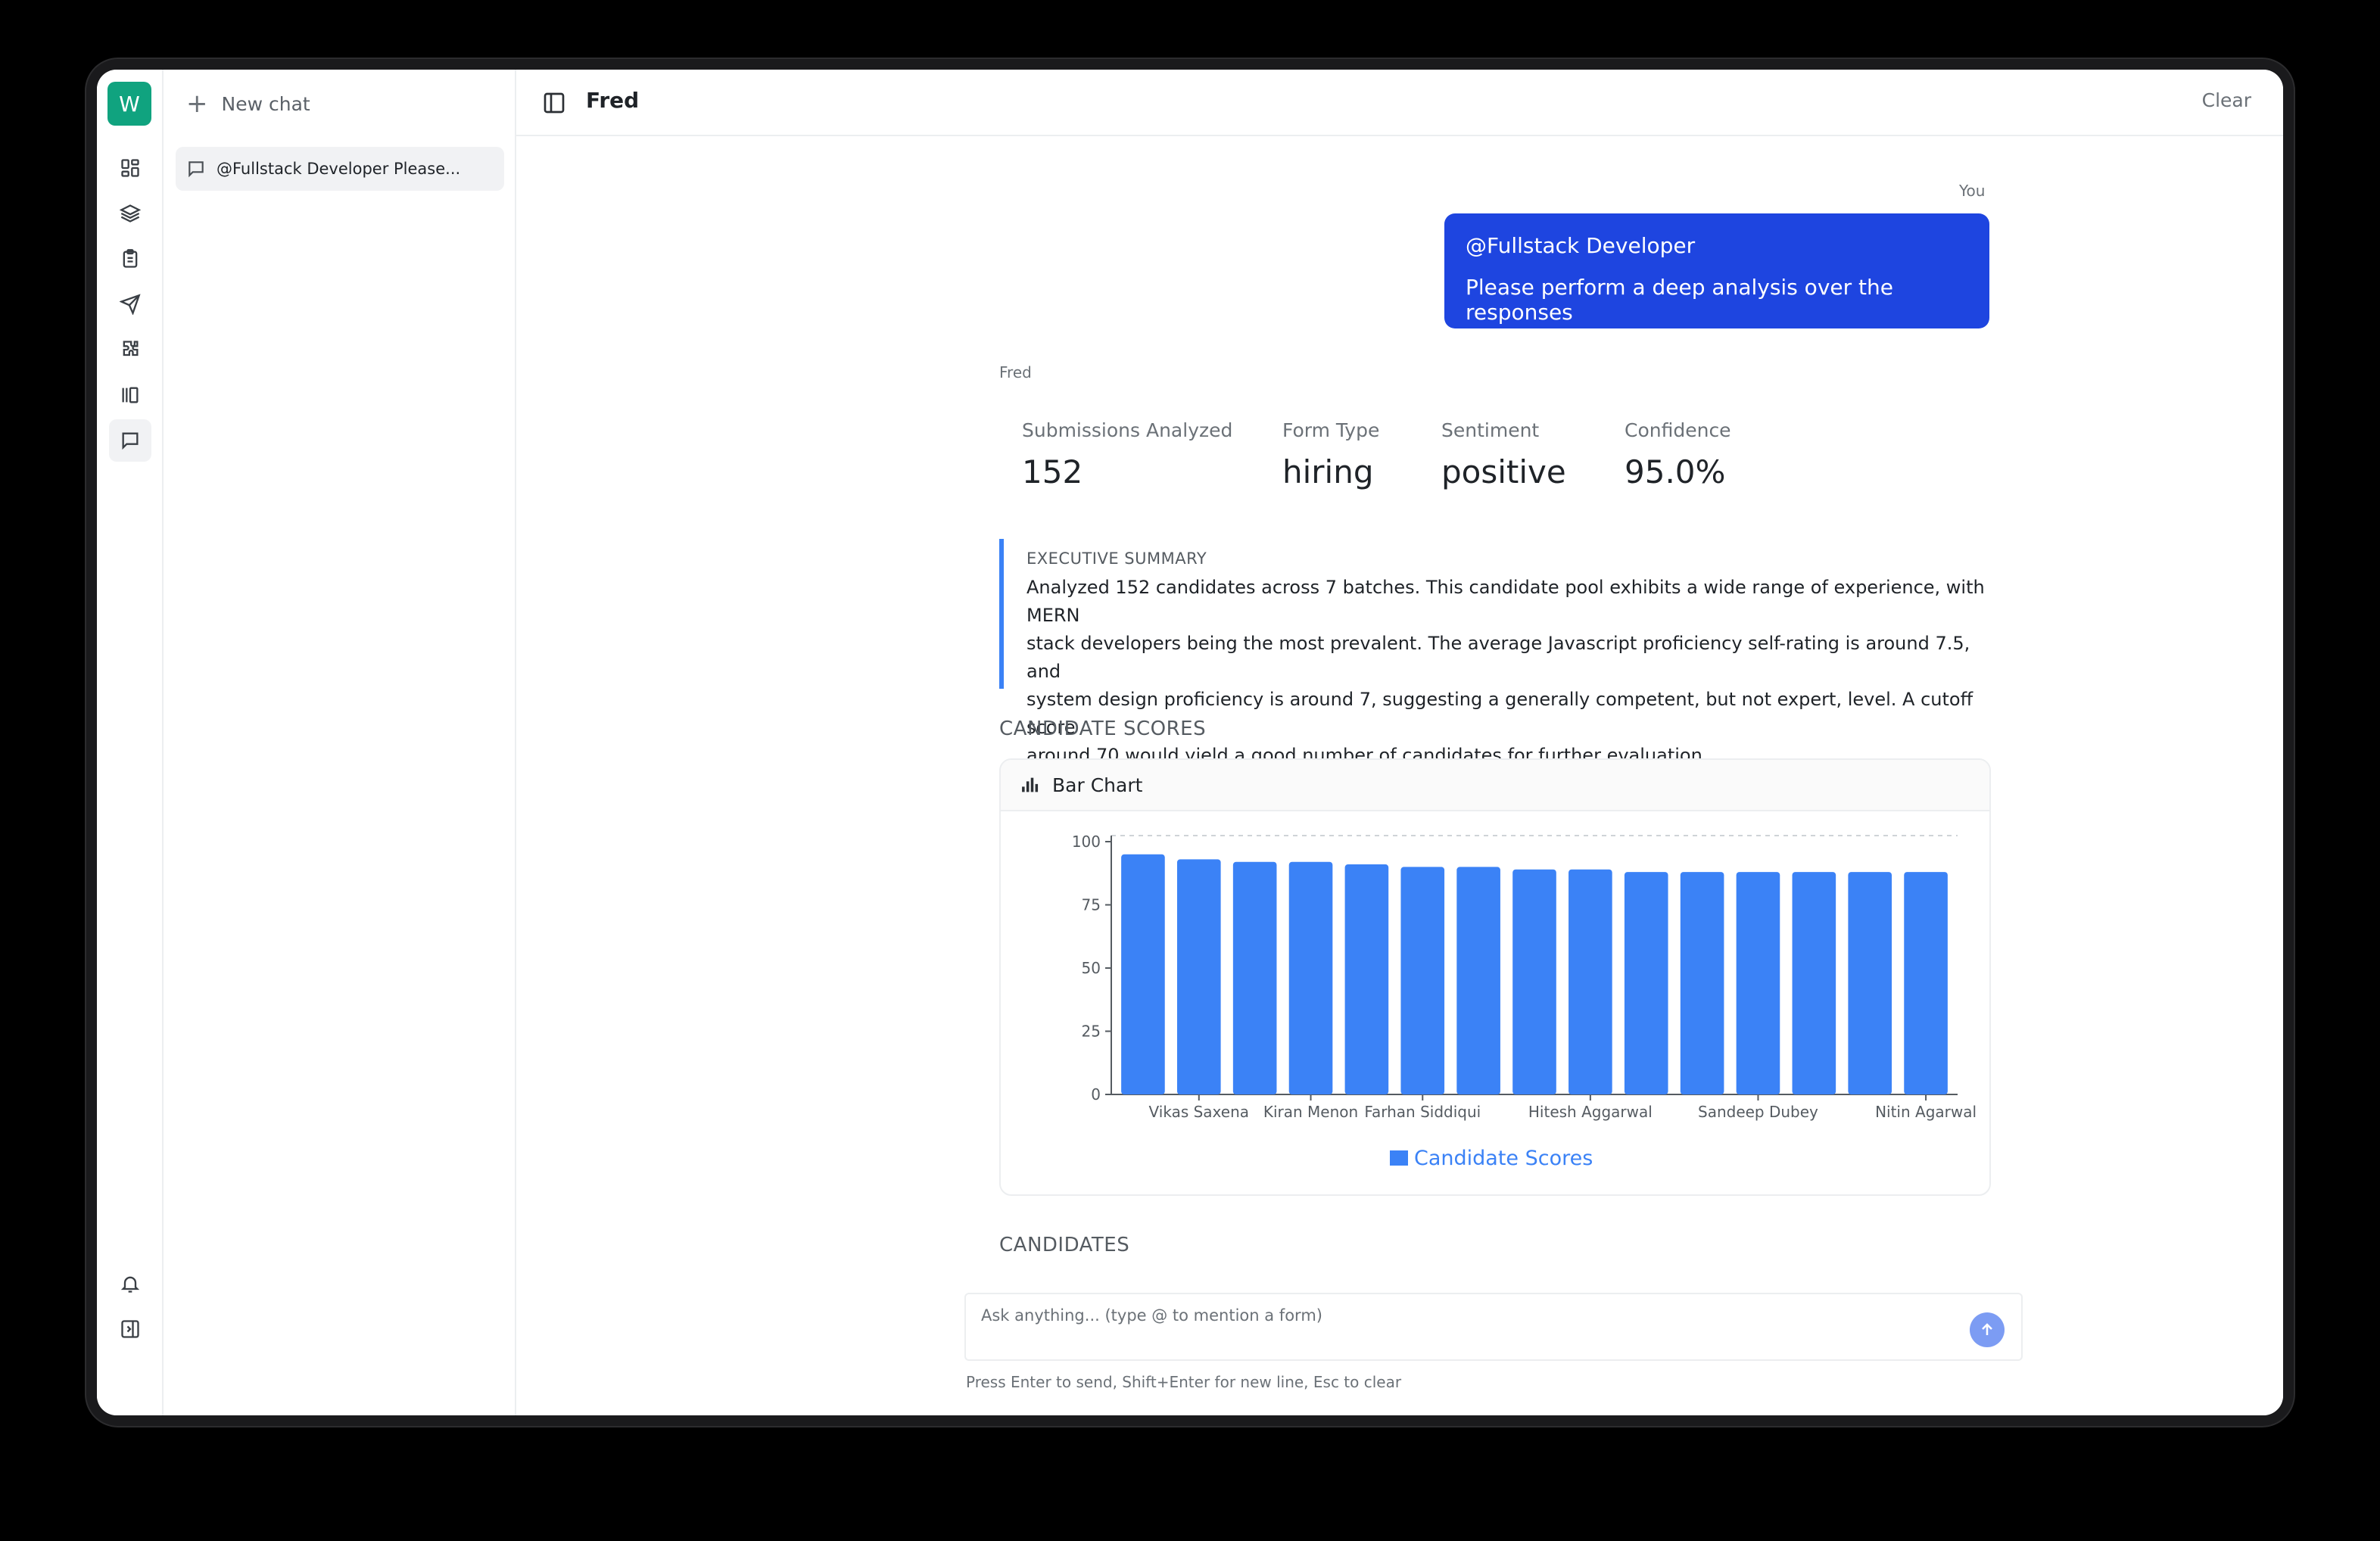 This screenshot has width=2380, height=1541. I want to click on assistant-author-label: Fred, so click(1015, 372).